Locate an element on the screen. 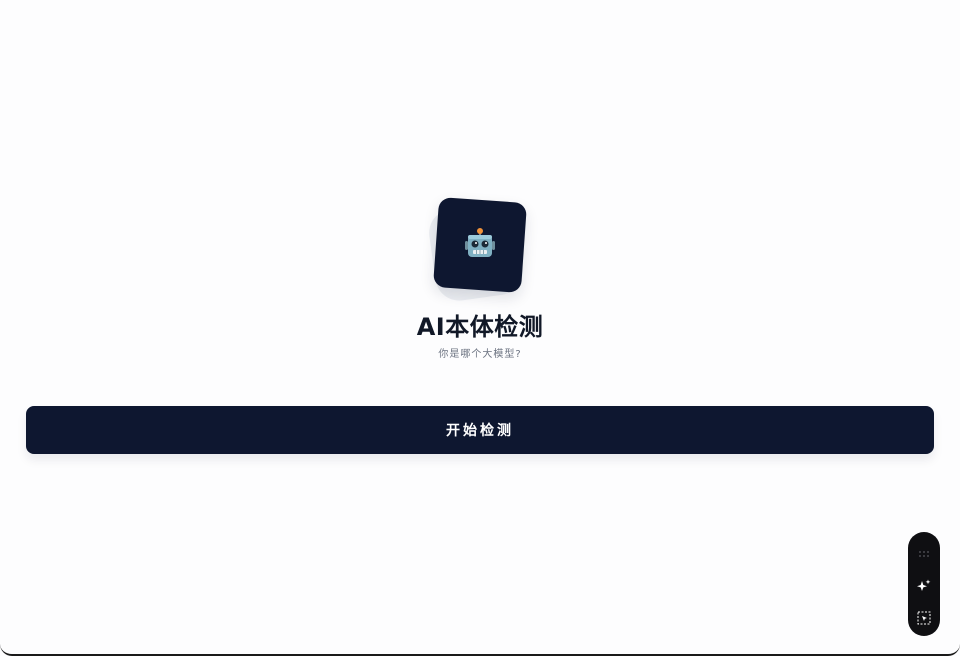  app-icon-wrapper is located at coordinates (478, 248).